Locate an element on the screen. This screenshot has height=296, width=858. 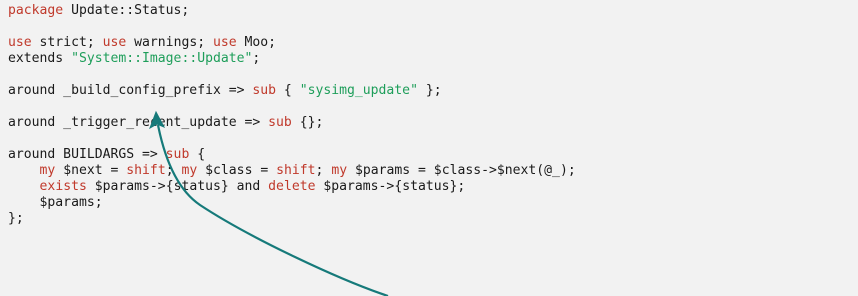
code-string: "sysimg_update" is located at coordinates (358, 90).